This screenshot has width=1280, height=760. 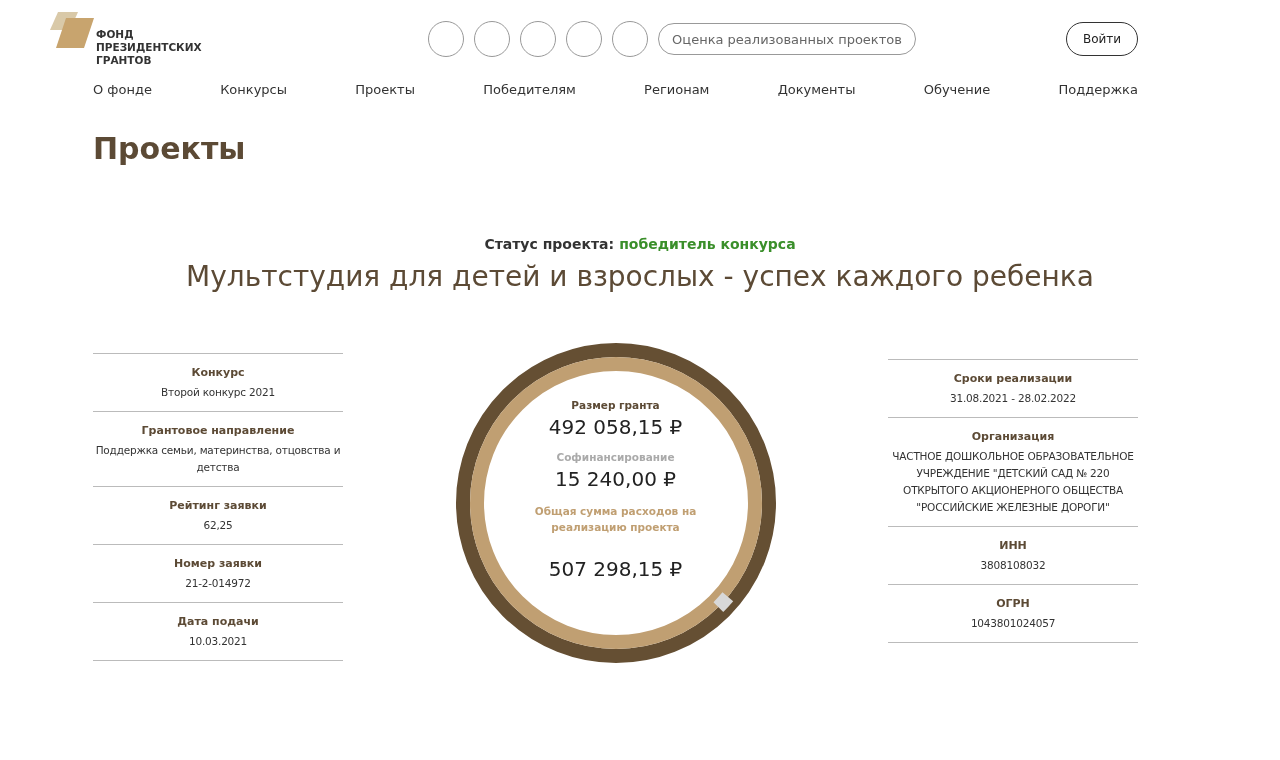 What do you see at coordinates (957, 89) in the screenshot?
I see `nav-link: Обучение` at bounding box center [957, 89].